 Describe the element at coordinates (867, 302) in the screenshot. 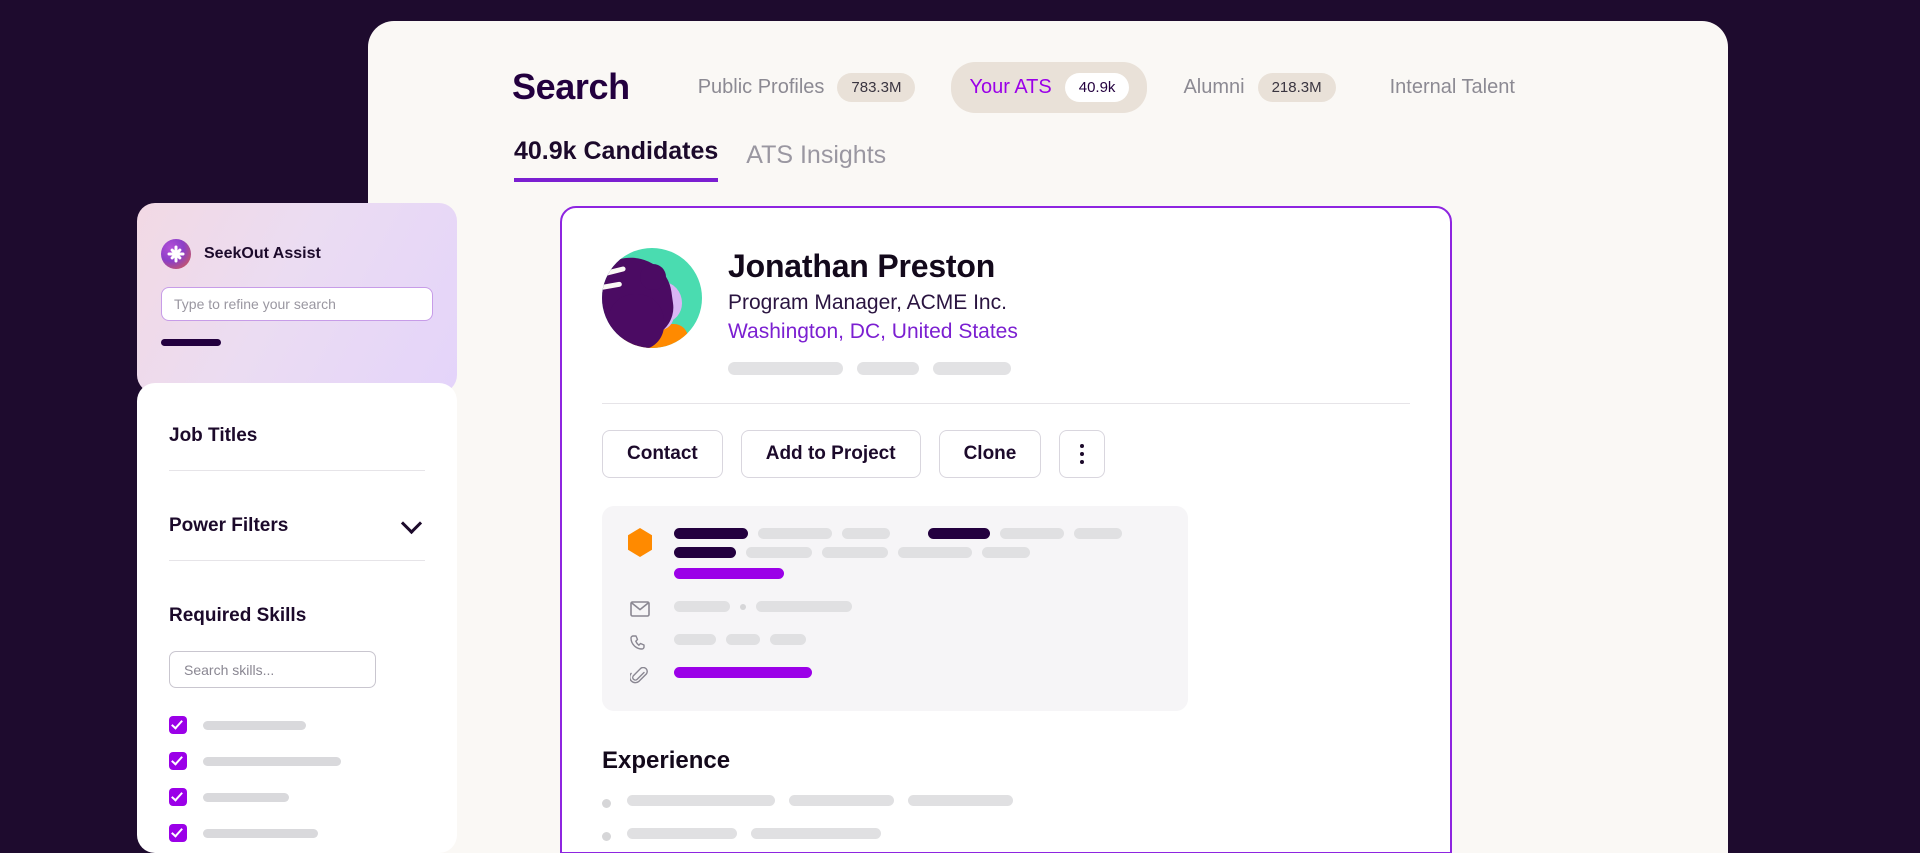

I see `candidate-role: Program Manager, ACME Inc.` at that location.